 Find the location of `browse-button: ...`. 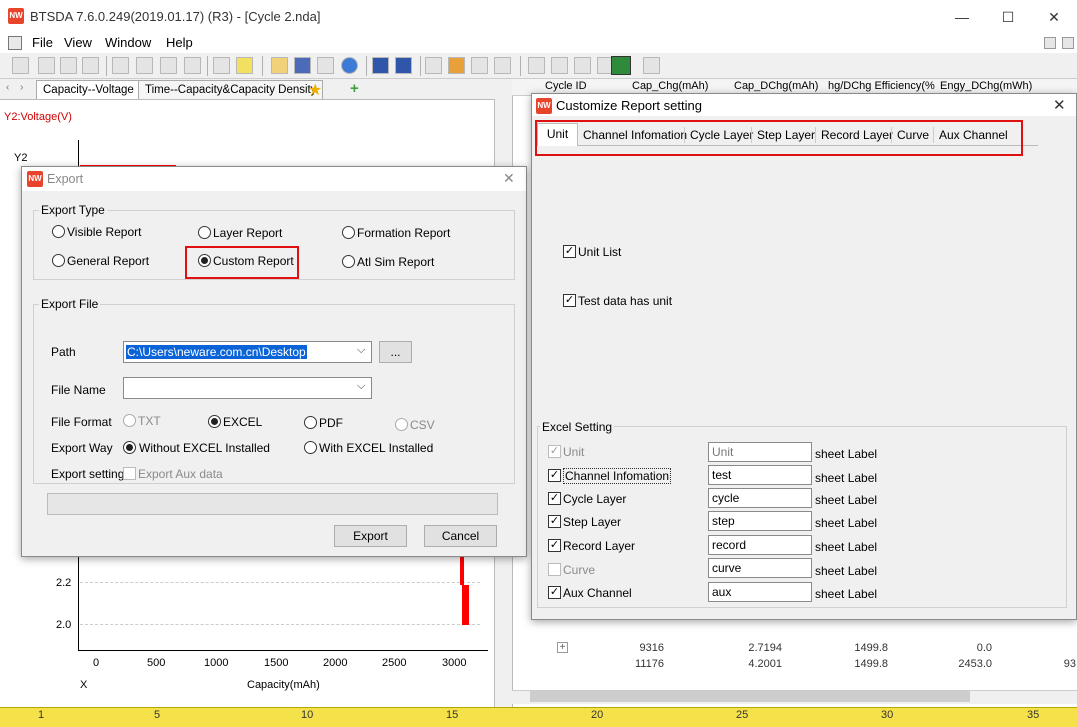

browse-button: ... is located at coordinates (395, 352).